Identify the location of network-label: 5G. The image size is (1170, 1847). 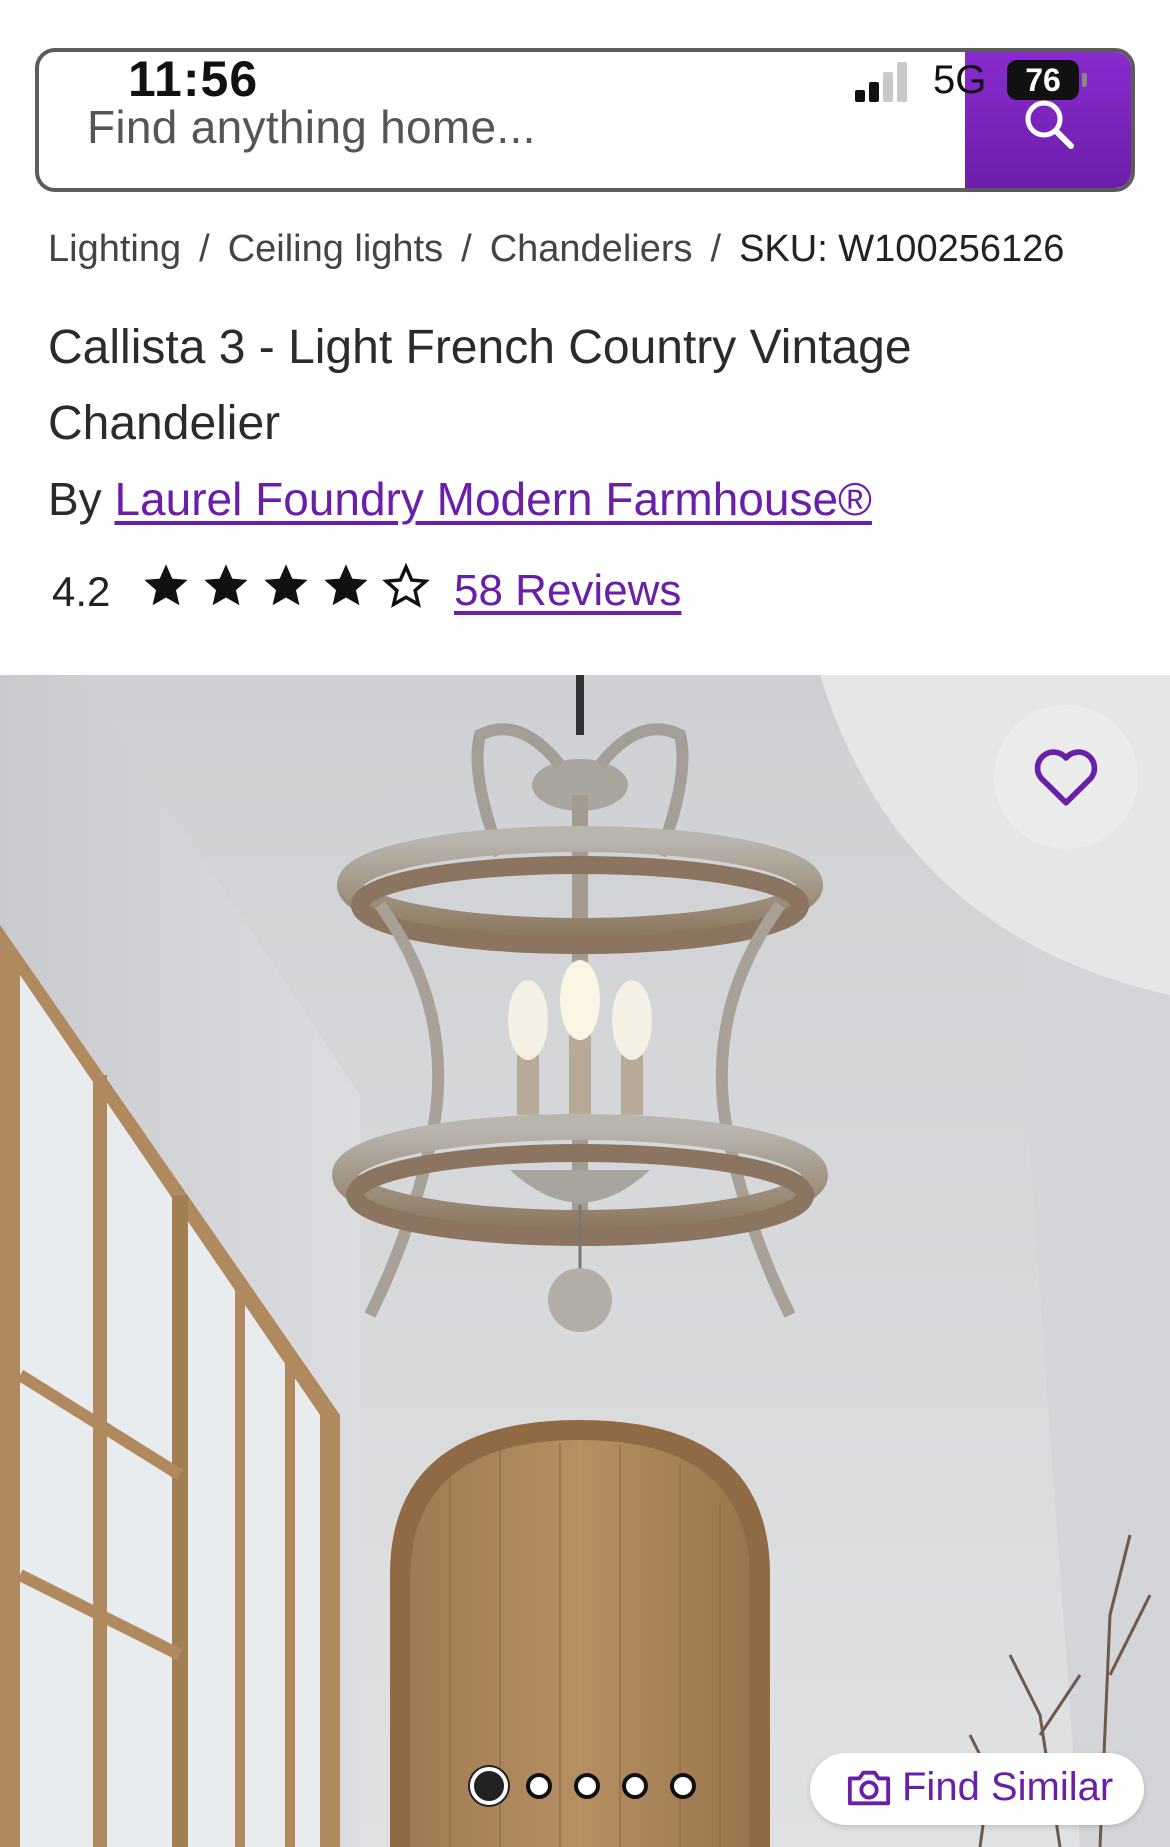
(960, 80).